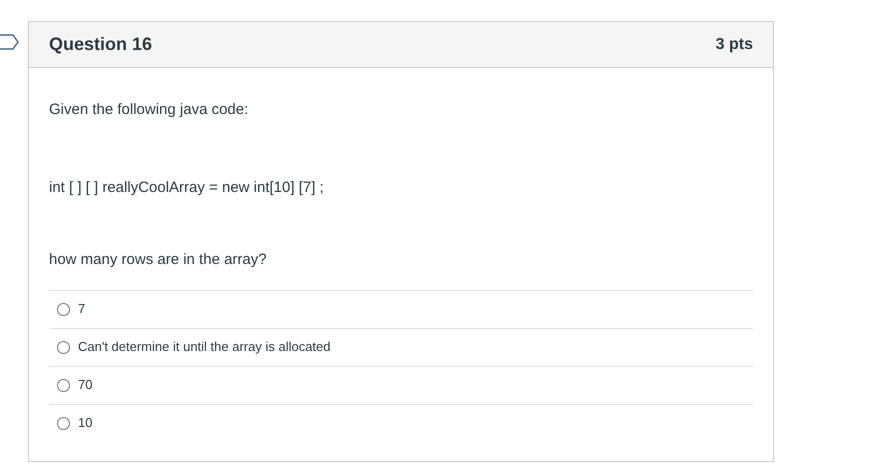  Describe the element at coordinates (158, 260) in the screenshot. I see `question-text: how many rows are in the array?` at that location.